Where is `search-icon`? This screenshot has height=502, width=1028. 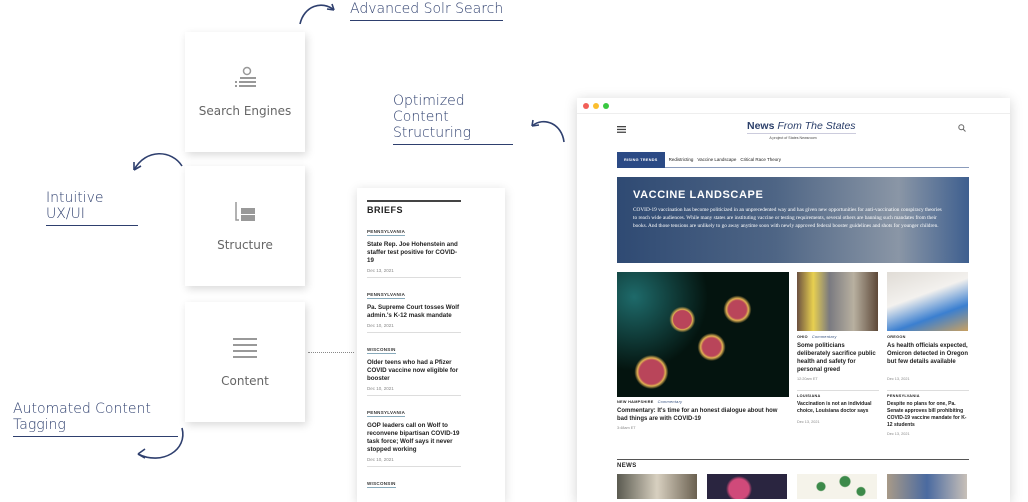 search-icon is located at coordinates (962, 128).